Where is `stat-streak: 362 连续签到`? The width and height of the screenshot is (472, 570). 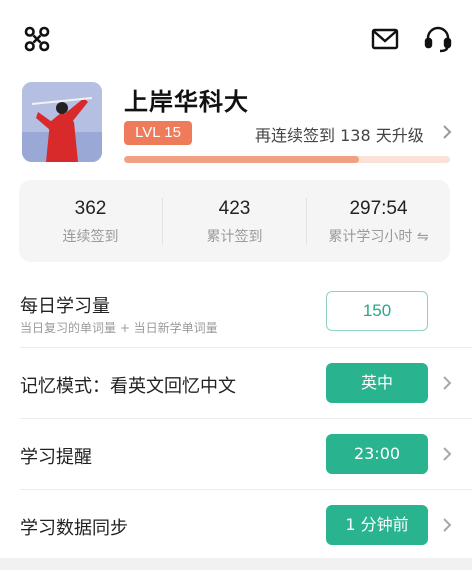
stat-streak: 362 连续签到 is located at coordinates (90, 221).